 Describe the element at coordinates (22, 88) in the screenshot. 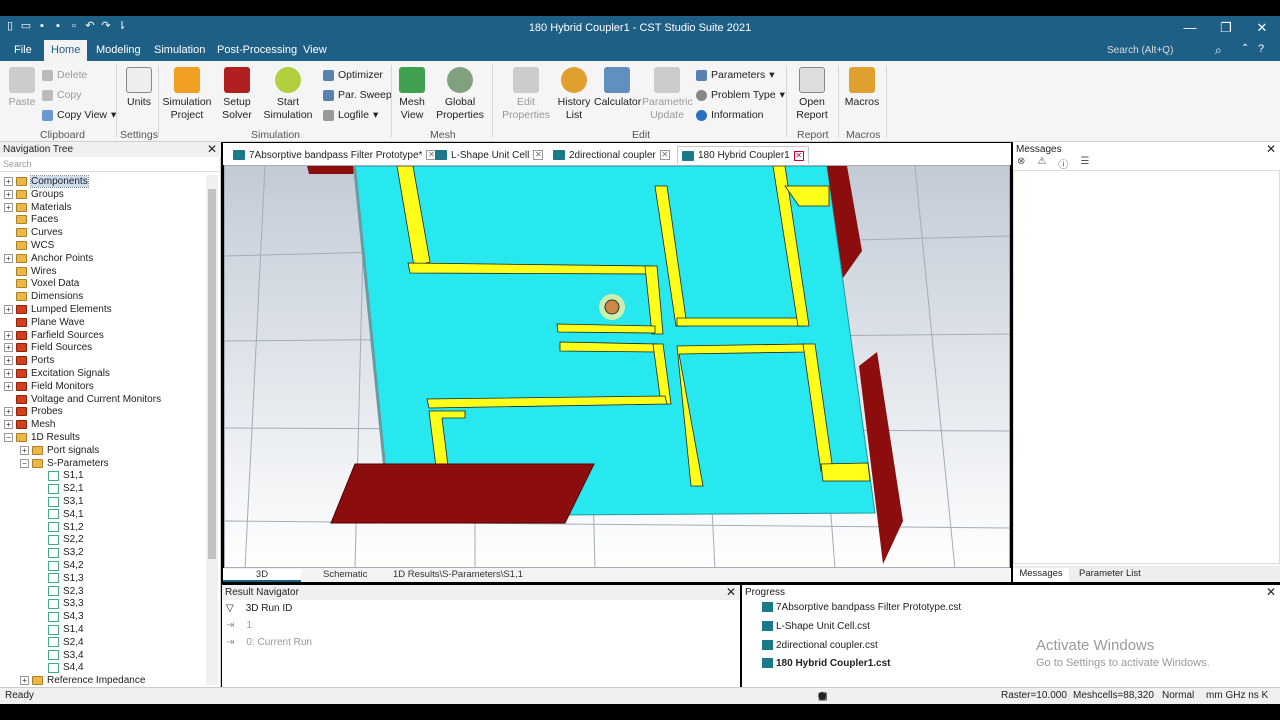

I see `paste-button: Paste` at that location.